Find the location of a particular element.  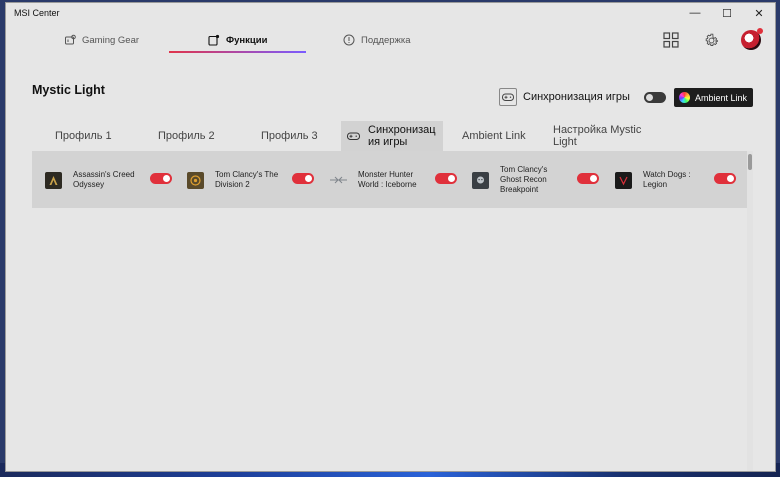

ambient-link-button: Ambient Link is located at coordinates (713, 97).